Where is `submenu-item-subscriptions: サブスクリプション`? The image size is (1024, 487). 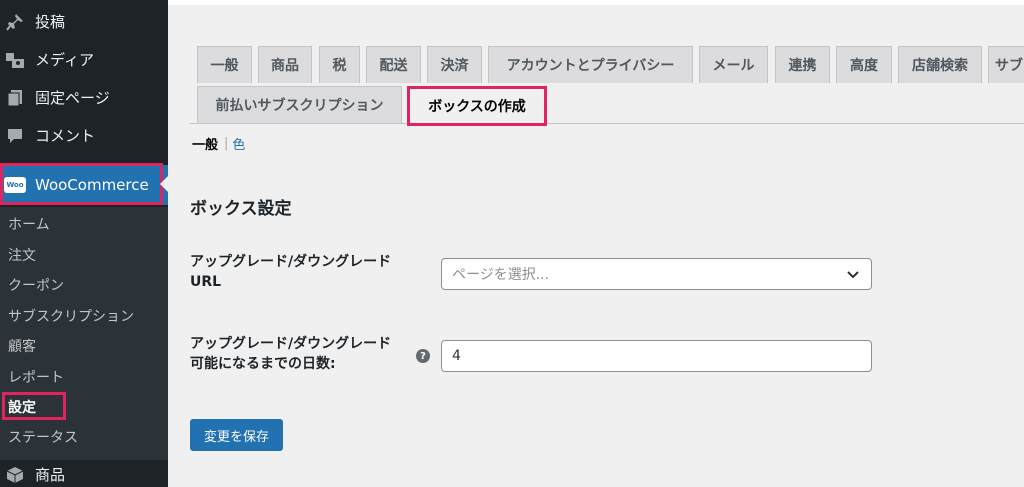 submenu-item-subscriptions: サブスクリプション is located at coordinates (71, 317).